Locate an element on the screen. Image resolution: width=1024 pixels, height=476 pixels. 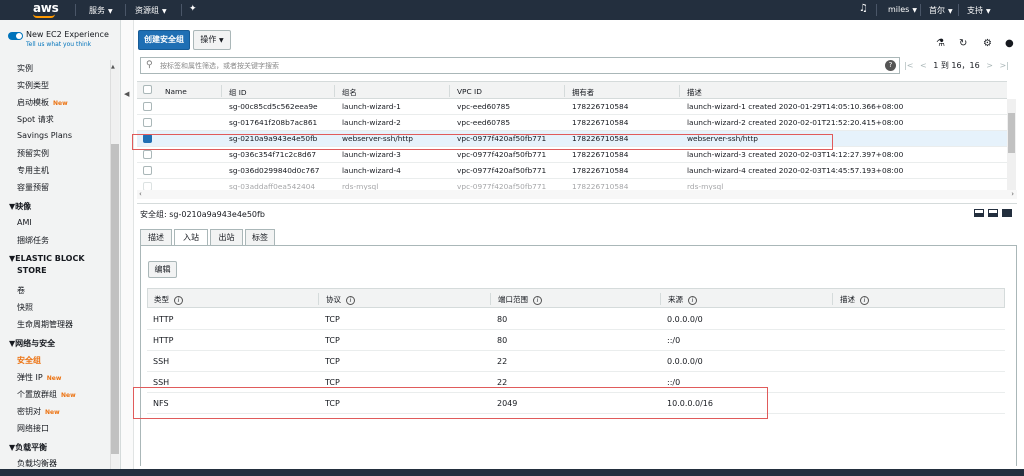
region-menu: 首尔 ▼ is located at coordinates (941, 10).